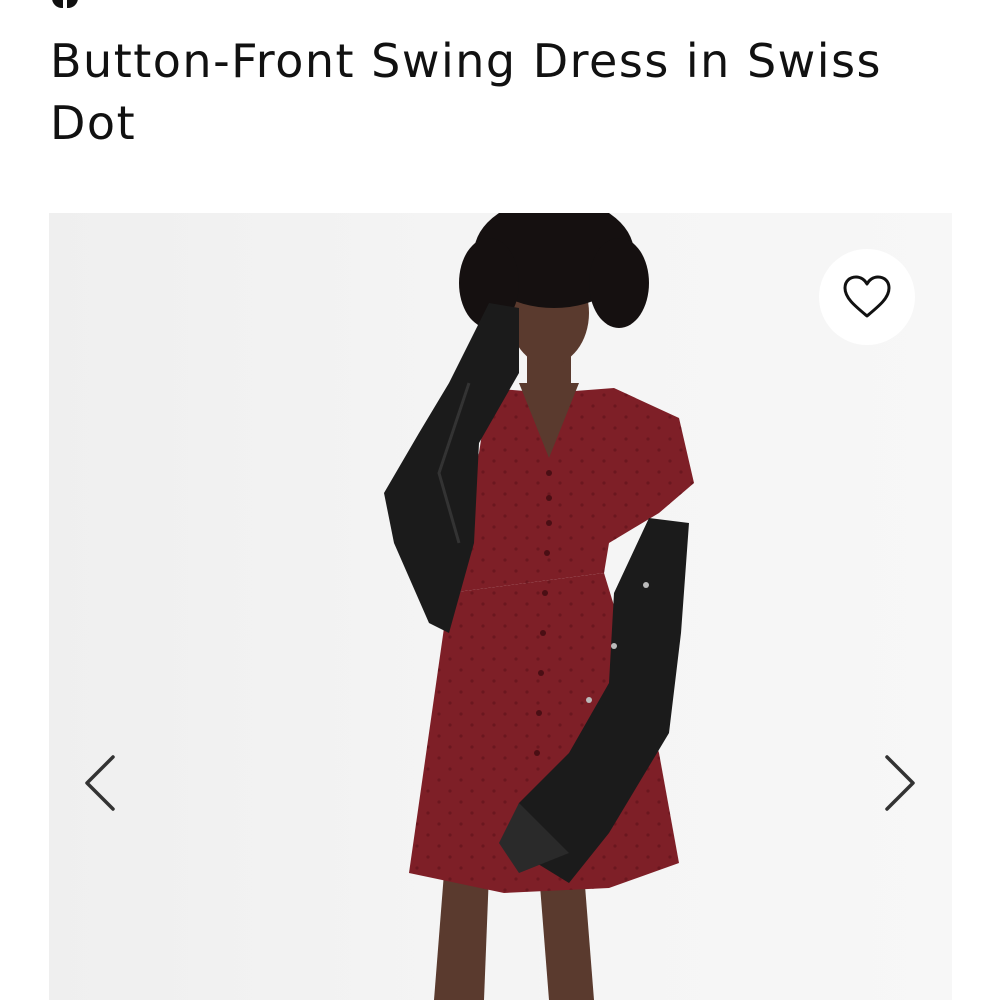 The height and width of the screenshot is (1000, 1000). I want to click on previous-image-button, so click(101, 783).